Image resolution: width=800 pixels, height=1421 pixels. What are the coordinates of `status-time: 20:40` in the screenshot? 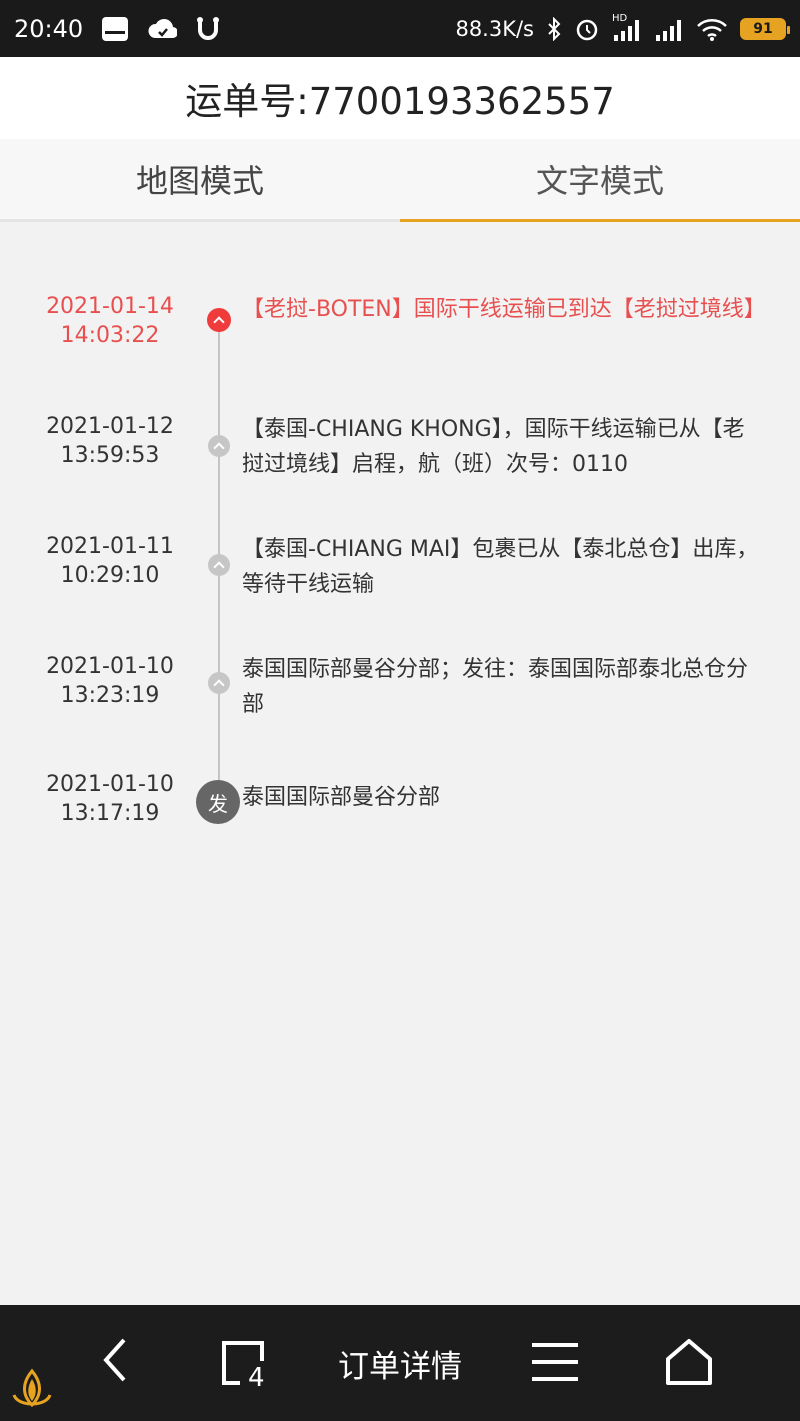 It's located at (49, 28).